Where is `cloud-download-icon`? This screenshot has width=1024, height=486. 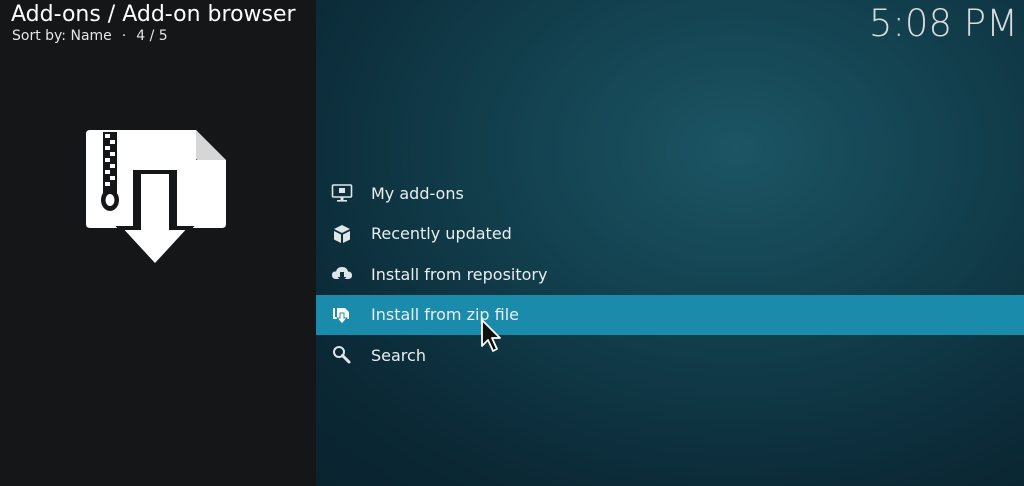
cloud-download-icon is located at coordinates (342, 274).